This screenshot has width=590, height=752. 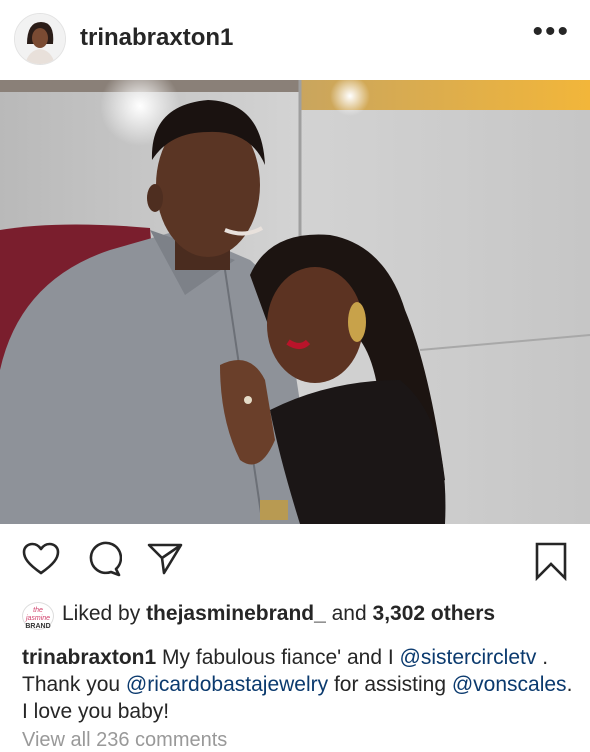 What do you see at coordinates (551, 563) in the screenshot?
I see `bookmark-icon` at bounding box center [551, 563].